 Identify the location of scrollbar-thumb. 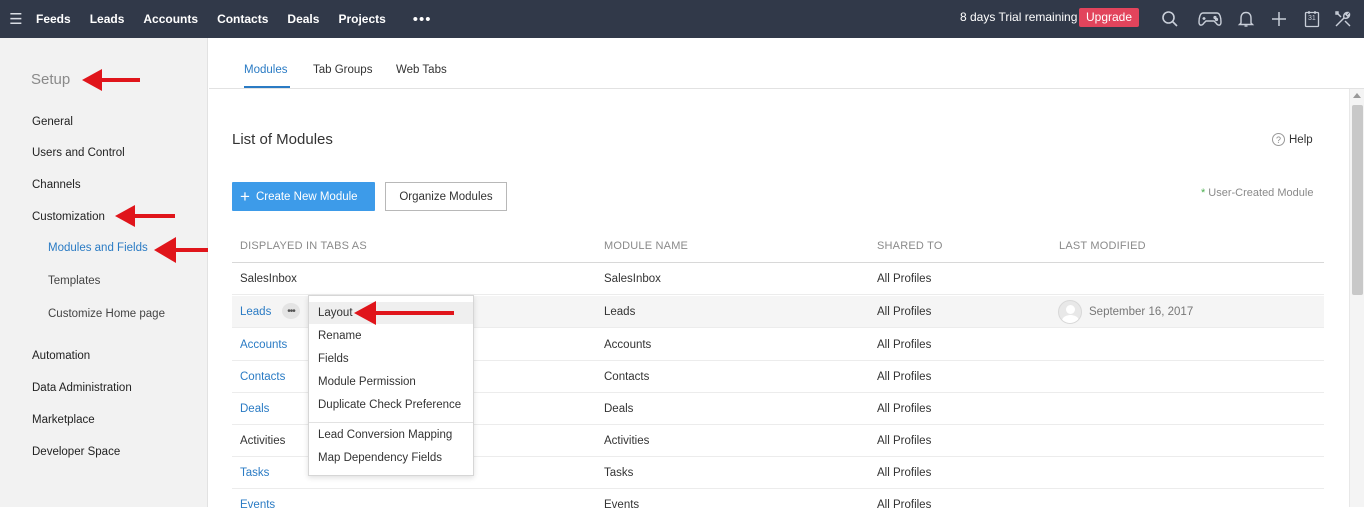
(1357, 200).